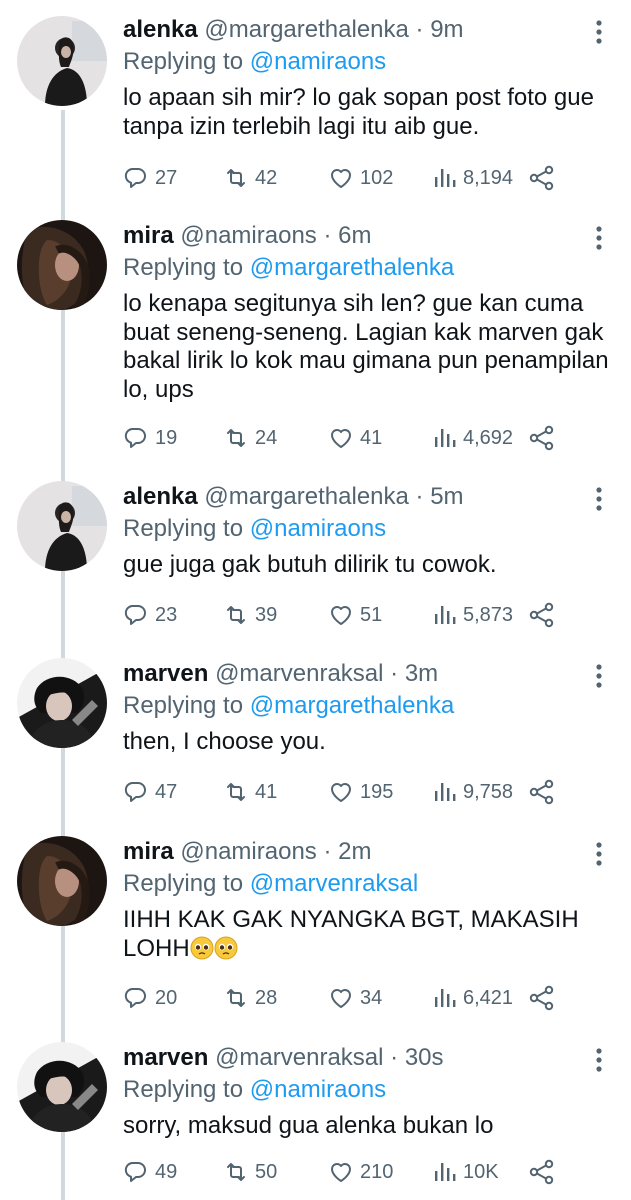 Image resolution: width=631 pixels, height=1200 pixels. I want to click on reply-button: 27, so click(150, 178).